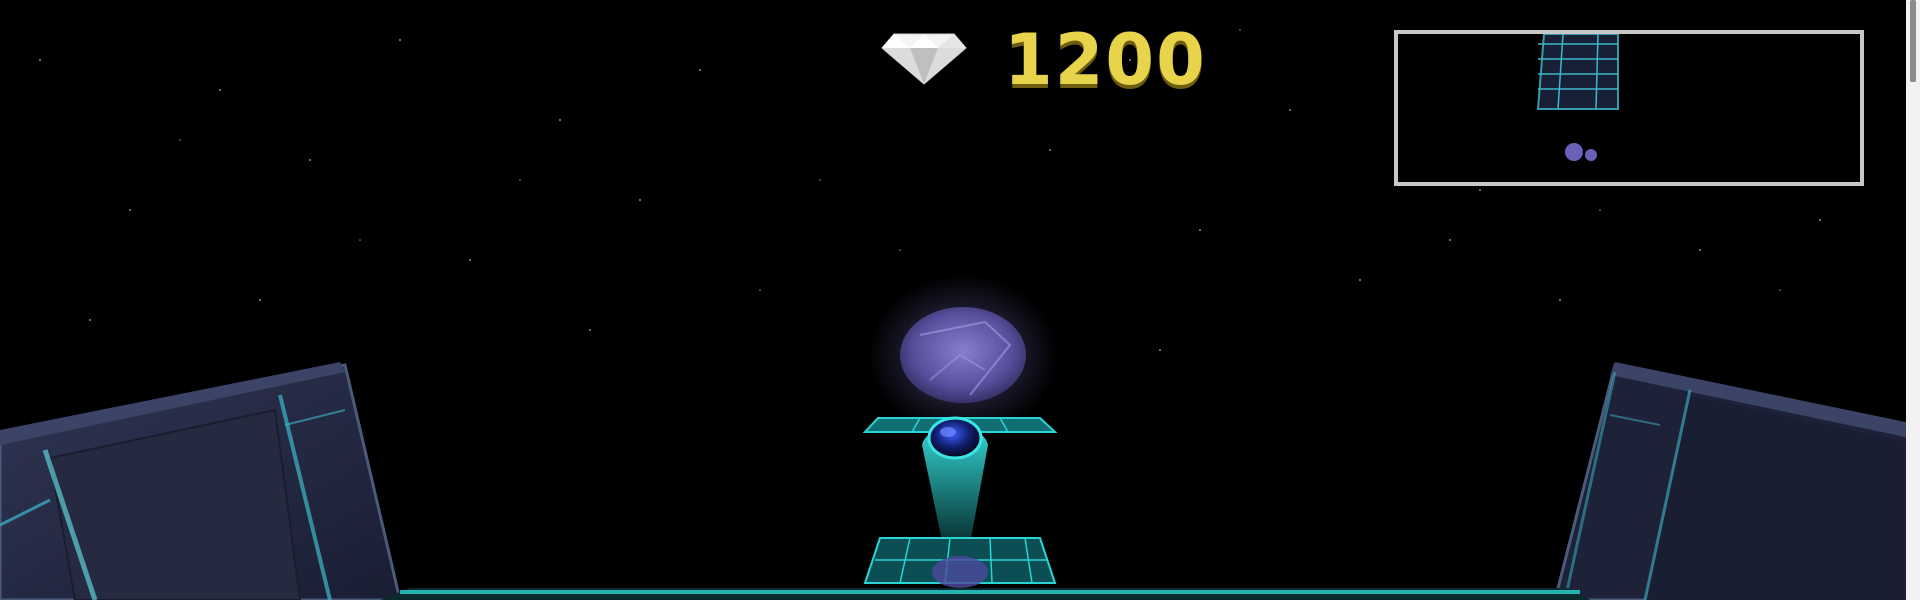 Image resolution: width=1920 pixels, height=600 pixels. I want to click on purple-orb, so click(963, 355).